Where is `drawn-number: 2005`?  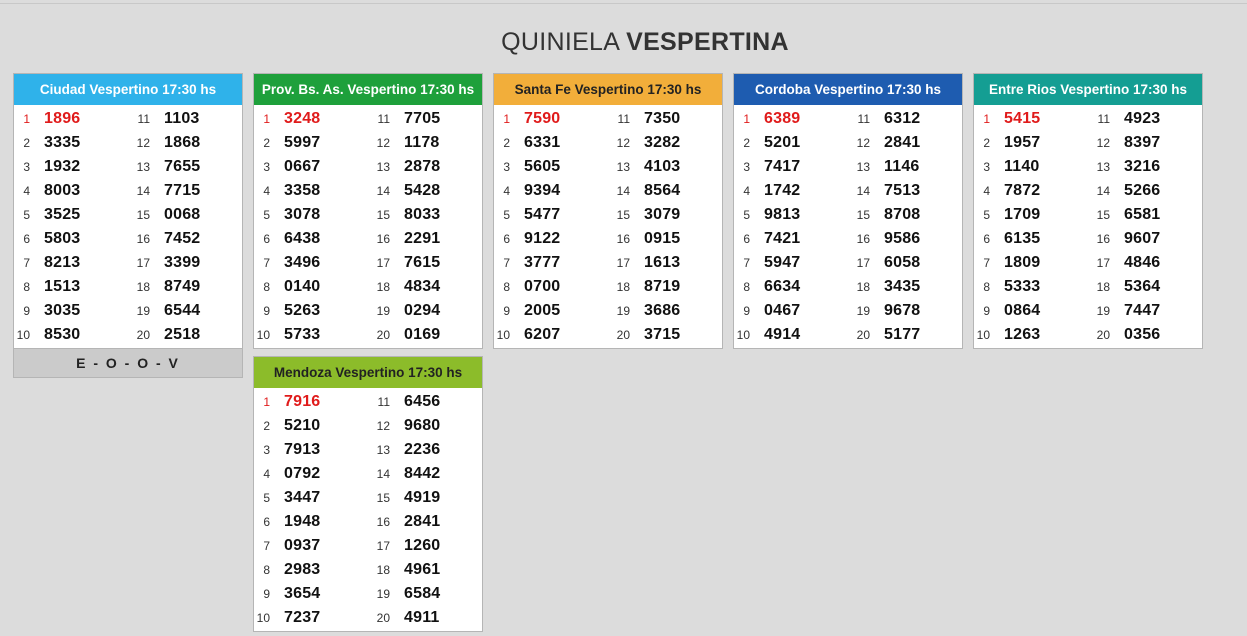 drawn-number: 2005 is located at coordinates (542, 310).